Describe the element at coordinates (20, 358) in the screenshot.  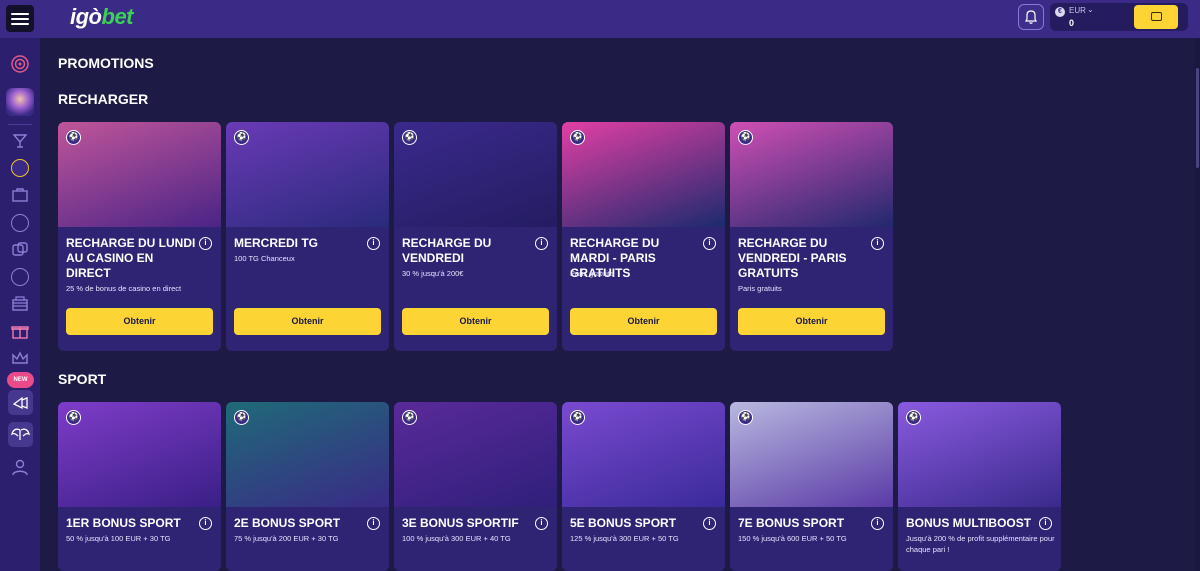
I see `crown-icon` at that location.